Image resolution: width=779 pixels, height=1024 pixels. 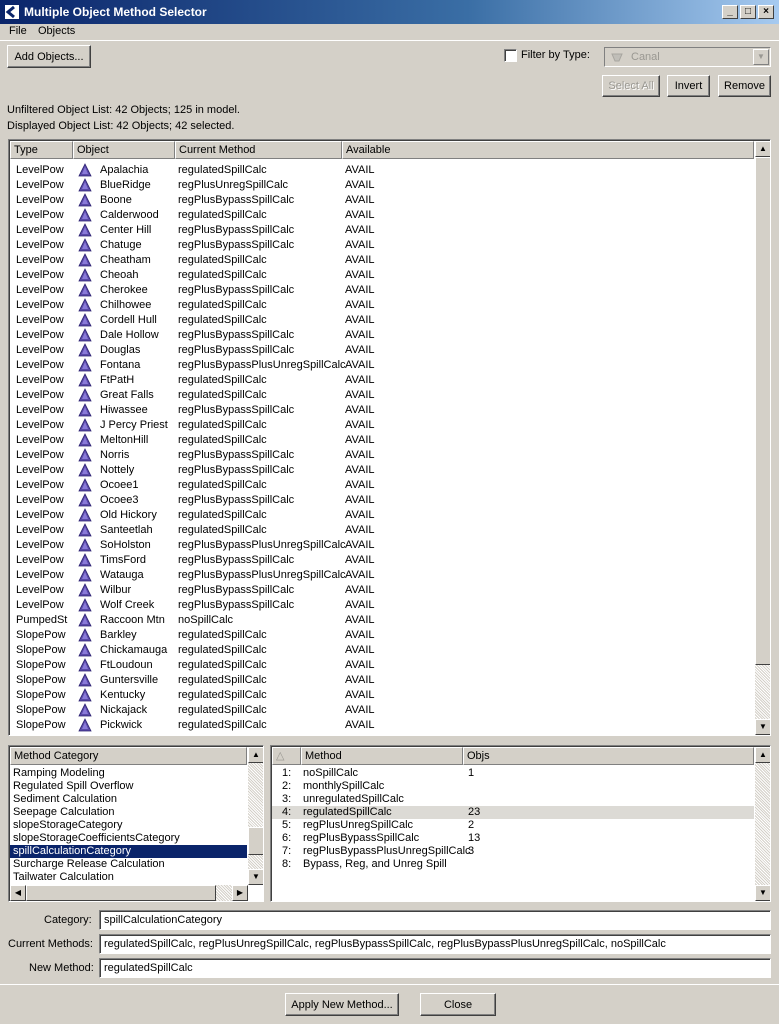 What do you see at coordinates (382, 380) in the screenshot?
I see `table-row: LevelPow FtPatH regulatedSpillCalc AVAIL` at bounding box center [382, 380].